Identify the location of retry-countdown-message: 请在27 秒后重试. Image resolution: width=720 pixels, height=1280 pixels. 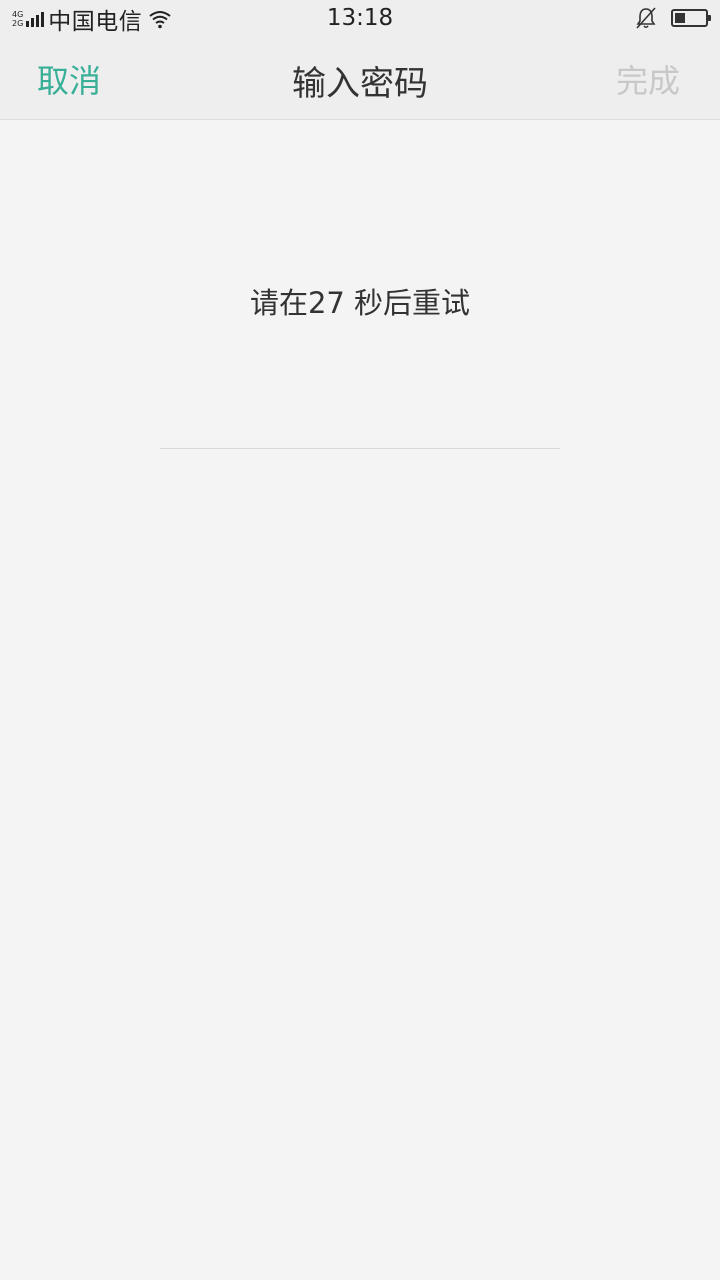
(360, 303).